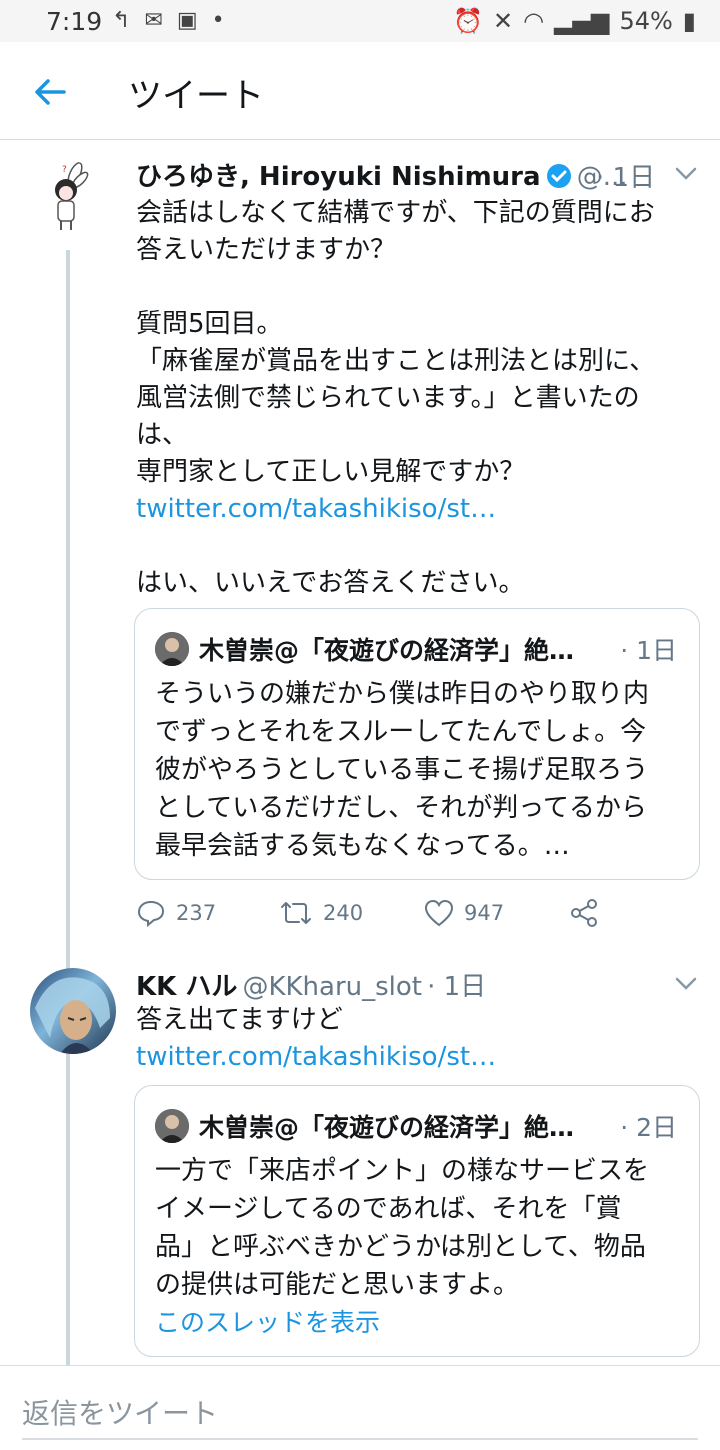 The height and width of the screenshot is (1450, 720). Describe the element at coordinates (338, 177) in the screenshot. I see `author-name: ひろゆき, Hiroyuki Nishimura` at that location.